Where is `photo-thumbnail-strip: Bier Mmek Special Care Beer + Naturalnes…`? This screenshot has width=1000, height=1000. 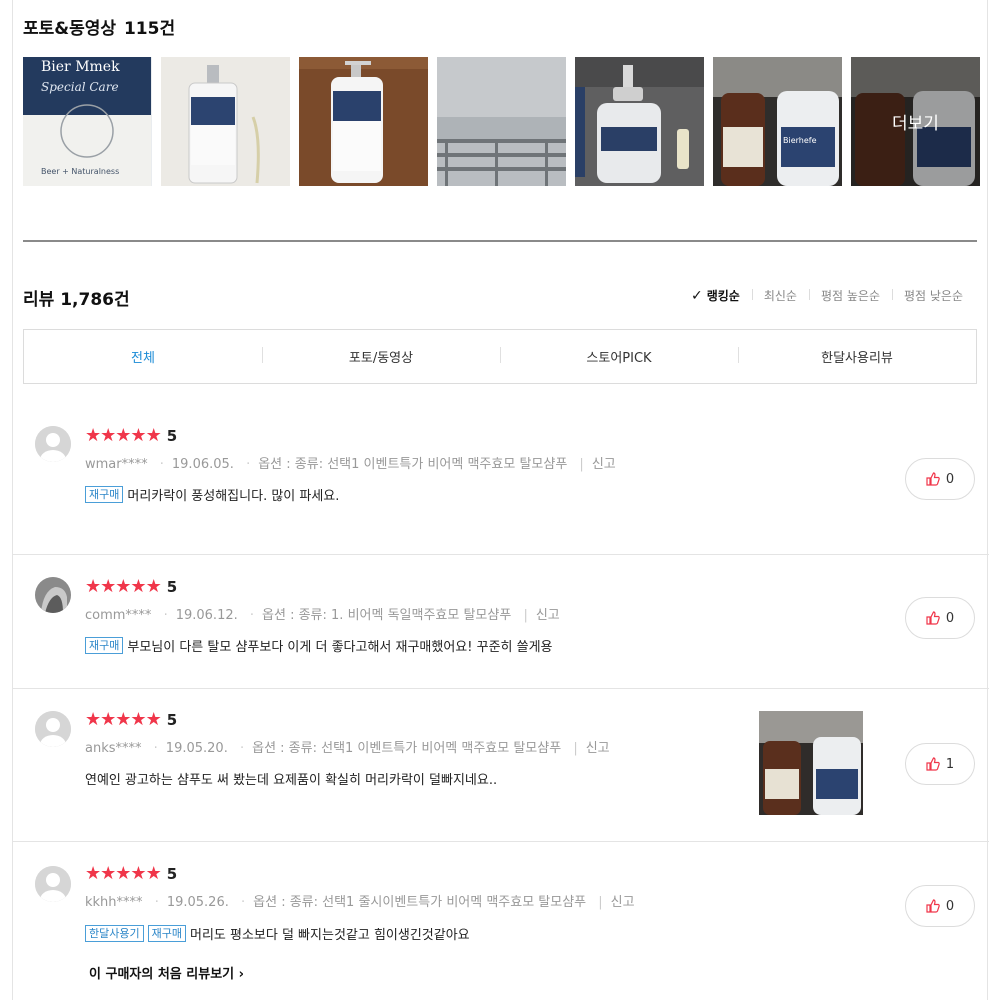 photo-thumbnail-strip: Bier Mmek Special Care Beer + Naturalnes… is located at coordinates (501, 121).